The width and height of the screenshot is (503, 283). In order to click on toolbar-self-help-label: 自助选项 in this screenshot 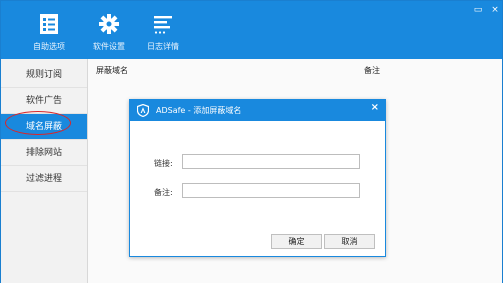, I will do `click(49, 46)`.